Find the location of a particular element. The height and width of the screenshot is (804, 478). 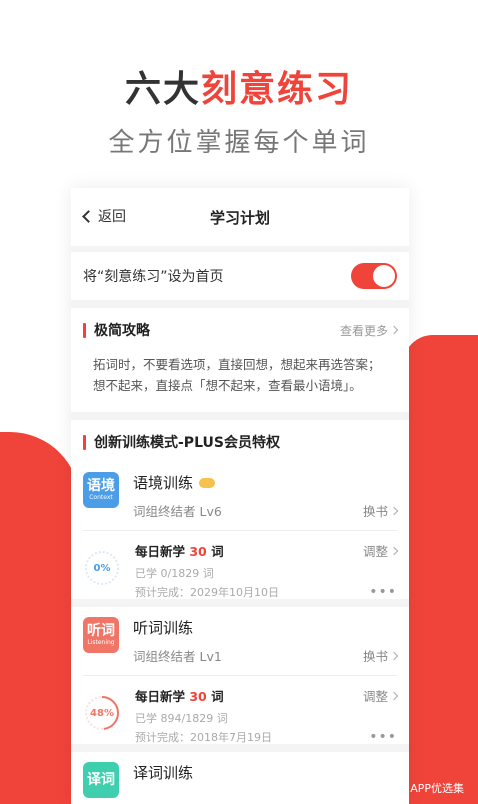

translation-icon: 译词 is located at coordinates (101, 780).